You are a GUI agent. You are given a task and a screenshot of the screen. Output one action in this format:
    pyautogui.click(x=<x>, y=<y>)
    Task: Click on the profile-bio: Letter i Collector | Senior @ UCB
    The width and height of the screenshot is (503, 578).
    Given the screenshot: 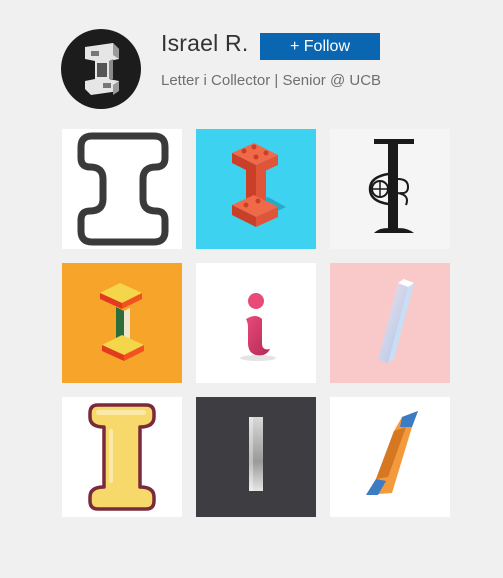 What is the action you would take?
    pyautogui.click(x=271, y=80)
    